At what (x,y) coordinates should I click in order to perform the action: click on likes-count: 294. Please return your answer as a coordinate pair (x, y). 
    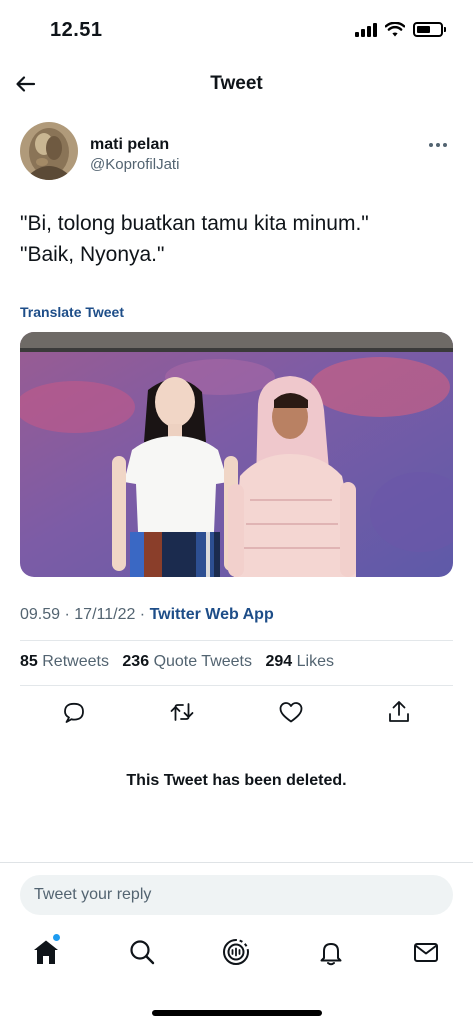
    Looking at the image, I should click on (279, 661).